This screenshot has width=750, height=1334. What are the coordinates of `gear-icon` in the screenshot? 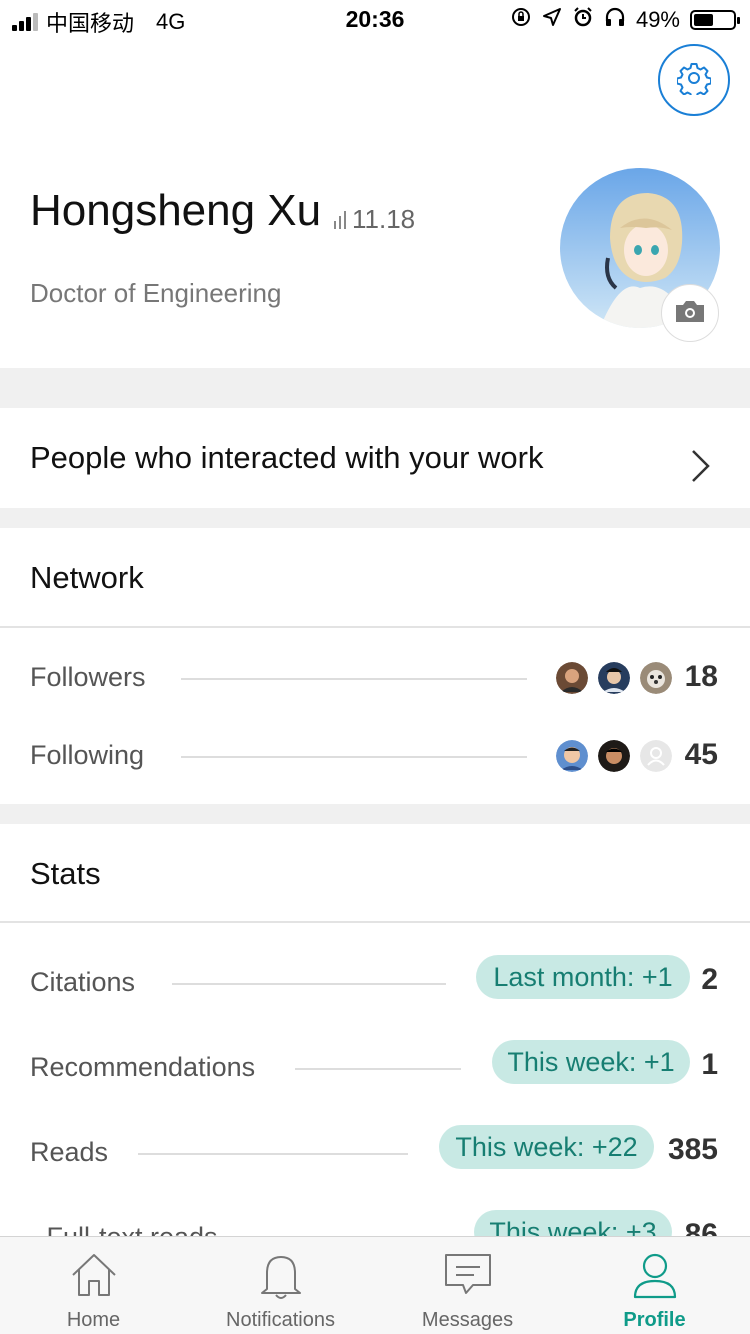 It's located at (694, 80).